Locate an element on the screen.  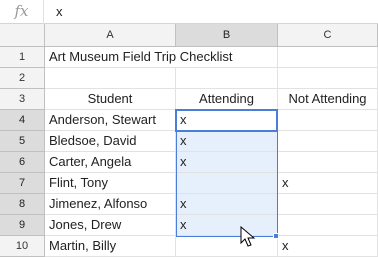
cell-b2 is located at coordinates (227, 78).